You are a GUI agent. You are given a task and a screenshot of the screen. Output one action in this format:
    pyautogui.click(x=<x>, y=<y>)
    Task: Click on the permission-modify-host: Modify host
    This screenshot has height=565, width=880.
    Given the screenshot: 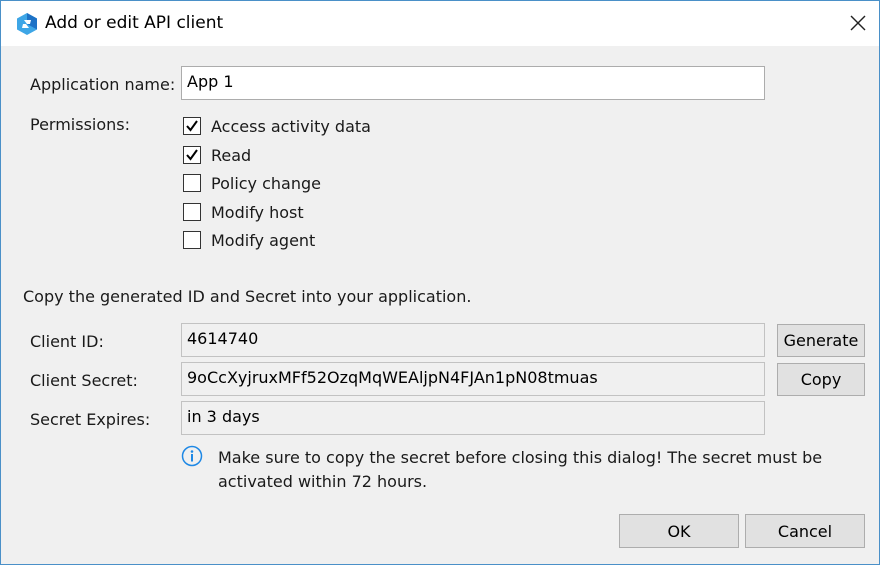 What is the action you would take?
    pyautogui.click(x=243, y=212)
    